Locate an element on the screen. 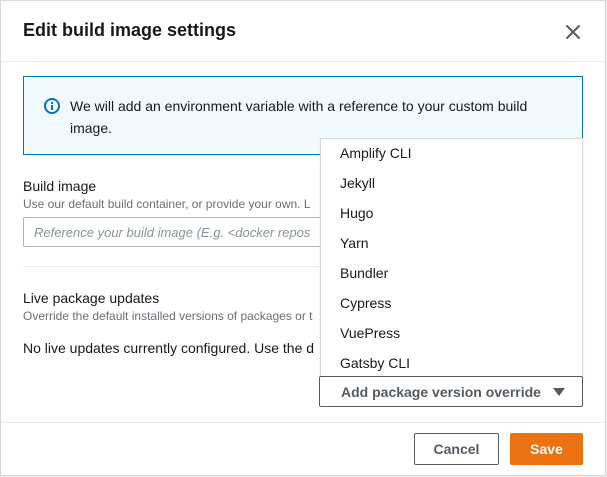 Image resolution: width=607 pixels, height=477 pixels. dropdown-item-gatsby-cli: Gatsby CLI is located at coordinates (451, 364).